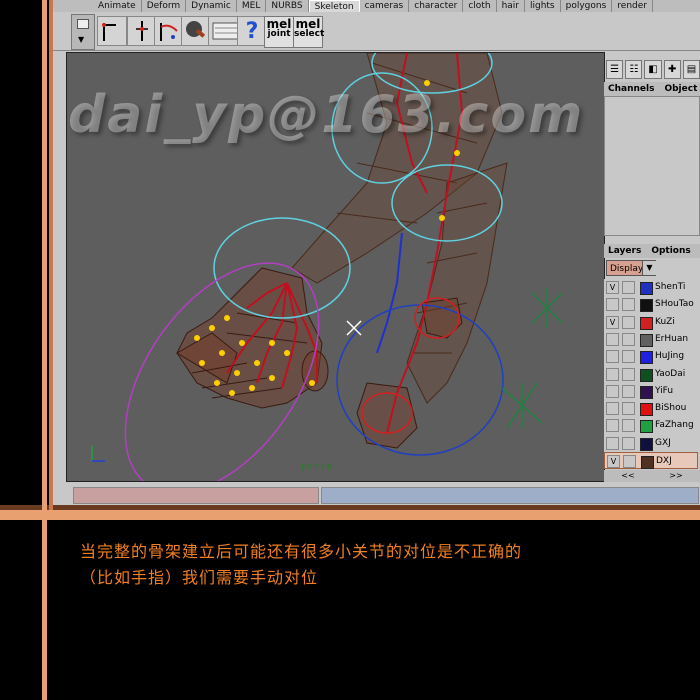 The width and height of the screenshot is (700, 700). I want to click on joint-tool-button, so click(112, 31).